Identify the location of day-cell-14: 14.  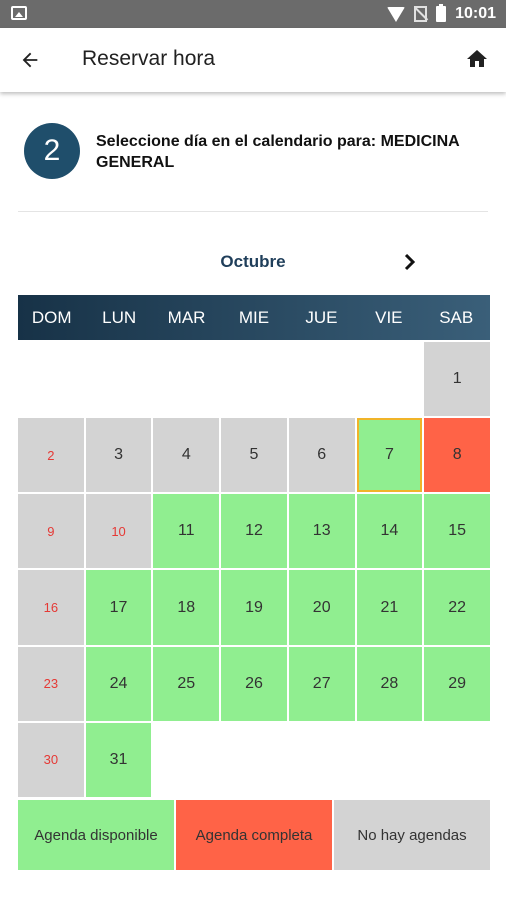
(389, 531).